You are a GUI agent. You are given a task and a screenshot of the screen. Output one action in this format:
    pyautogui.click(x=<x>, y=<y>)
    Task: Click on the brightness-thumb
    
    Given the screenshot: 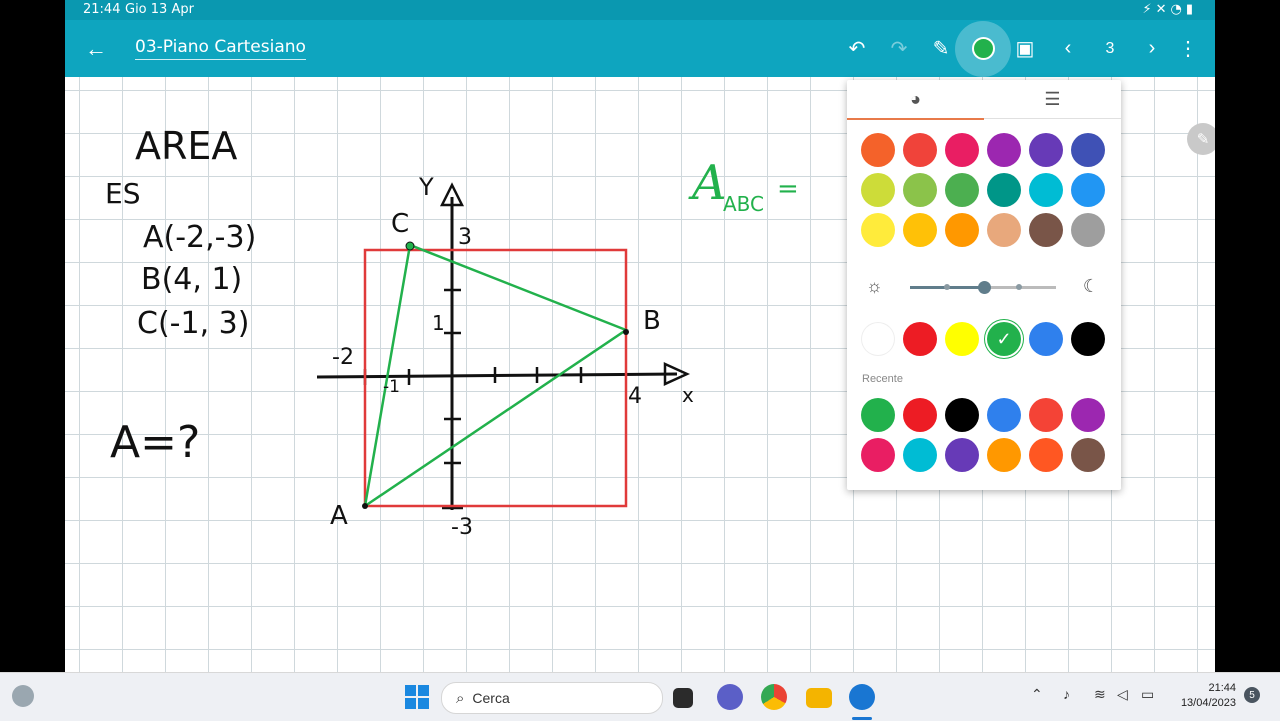 What is the action you would take?
    pyautogui.click(x=984, y=287)
    